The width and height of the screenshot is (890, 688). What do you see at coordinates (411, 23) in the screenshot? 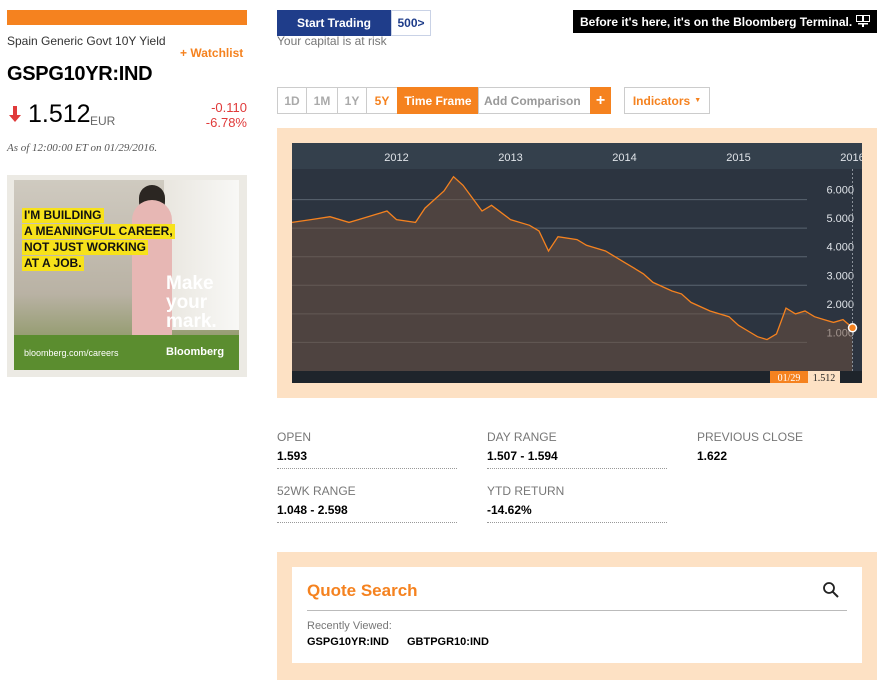
I see `broker-logo: 500>` at bounding box center [411, 23].